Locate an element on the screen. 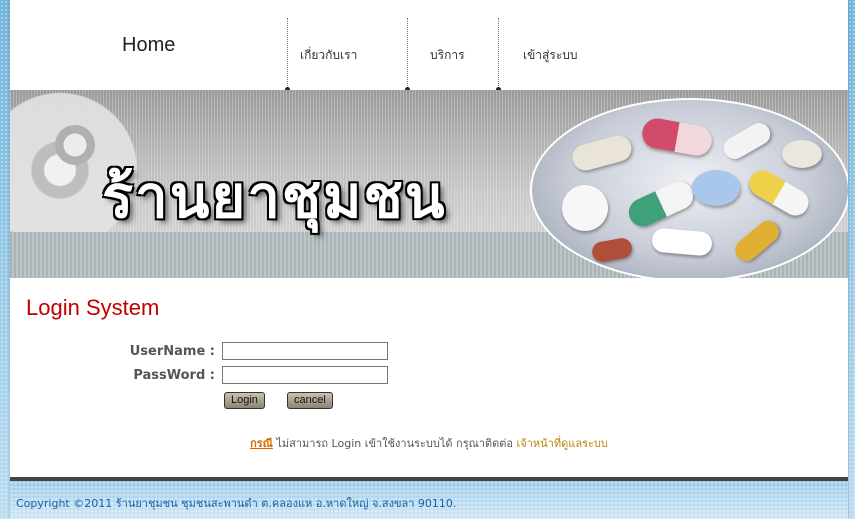  password-input is located at coordinates (305, 375).